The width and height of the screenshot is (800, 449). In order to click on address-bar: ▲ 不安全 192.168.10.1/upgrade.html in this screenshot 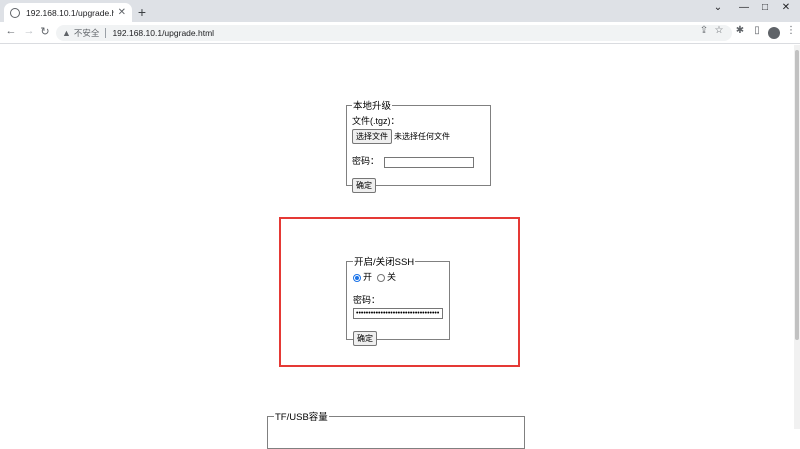, I will do `click(394, 33)`.